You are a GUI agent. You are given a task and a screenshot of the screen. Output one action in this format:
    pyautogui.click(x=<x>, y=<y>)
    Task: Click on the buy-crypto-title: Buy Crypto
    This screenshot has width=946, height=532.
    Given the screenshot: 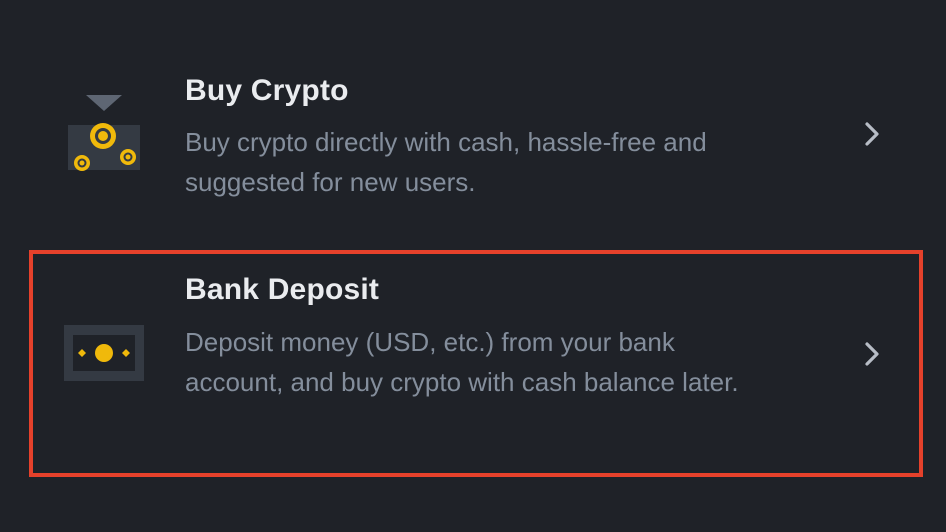 What is the action you would take?
    pyautogui.click(x=267, y=90)
    